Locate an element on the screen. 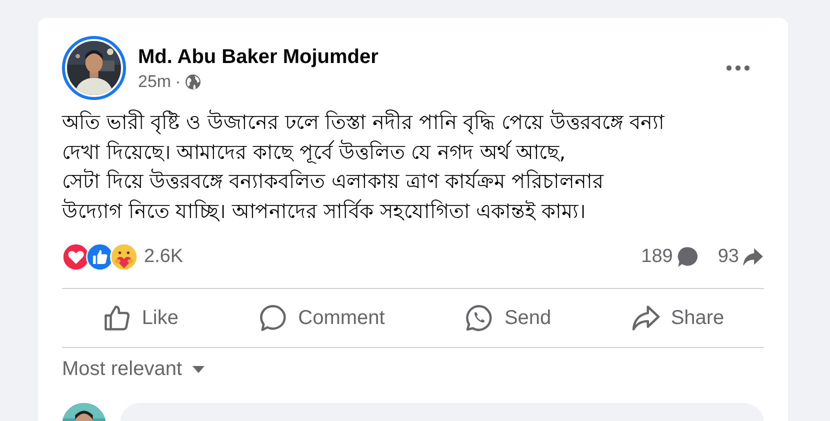 Image resolution: width=830 pixels, height=421 pixels. comment-button: Comment is located at coordinates (321, 318).